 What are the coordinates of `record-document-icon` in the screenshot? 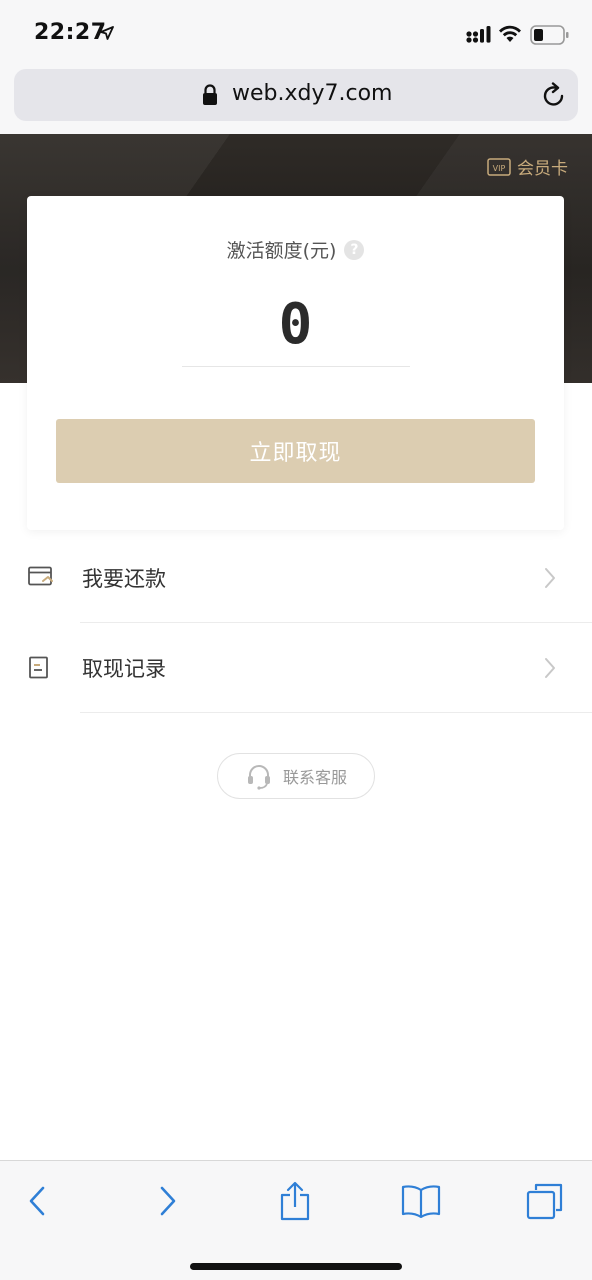 It's located at (38, 667).